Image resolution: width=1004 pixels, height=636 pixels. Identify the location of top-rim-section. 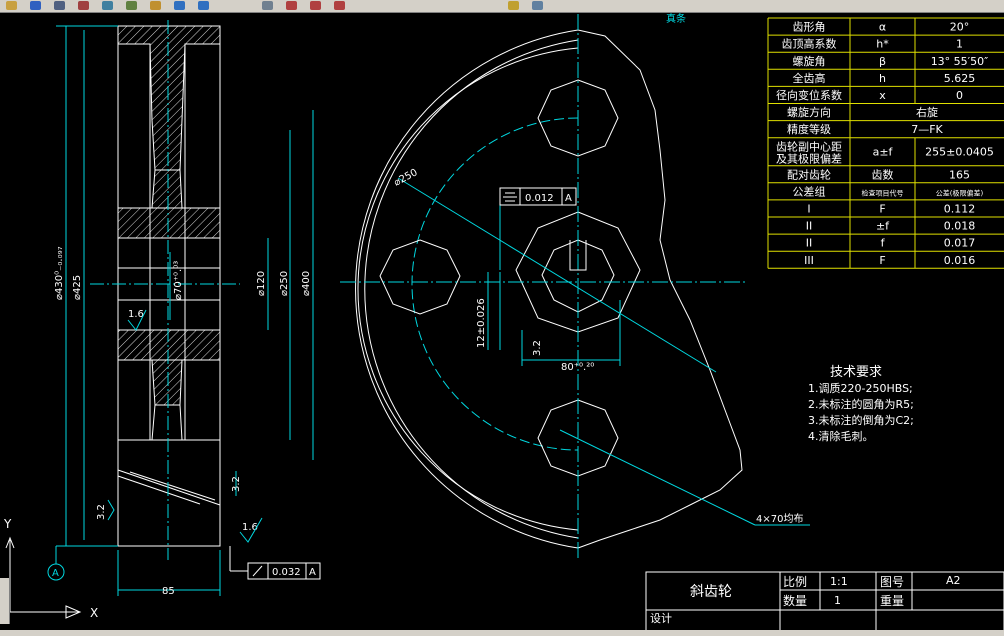
(169, 98).